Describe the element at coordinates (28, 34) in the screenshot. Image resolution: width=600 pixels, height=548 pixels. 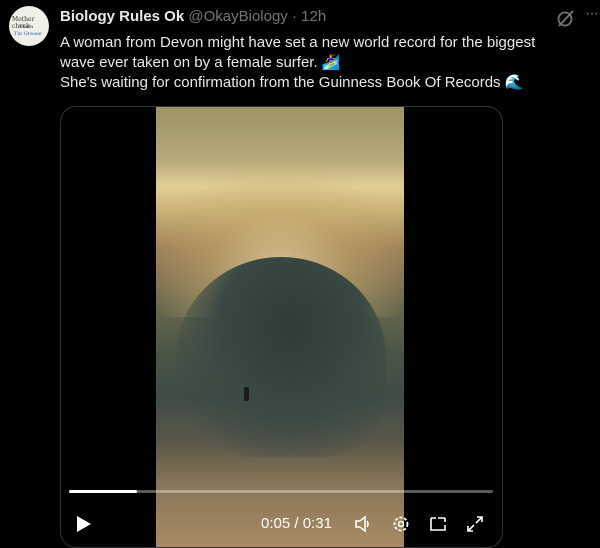
I see `avatar-text-3: Tin Grease` at that location.